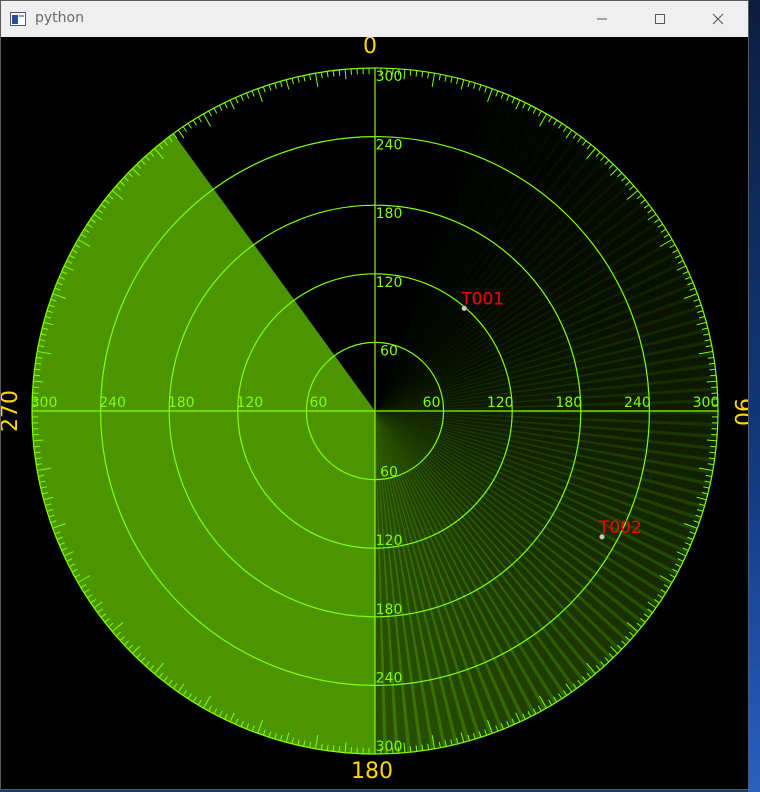 The height and width of the screenshot is (792, 760). I want to click on bearing-label: 180, so click(372, 771).